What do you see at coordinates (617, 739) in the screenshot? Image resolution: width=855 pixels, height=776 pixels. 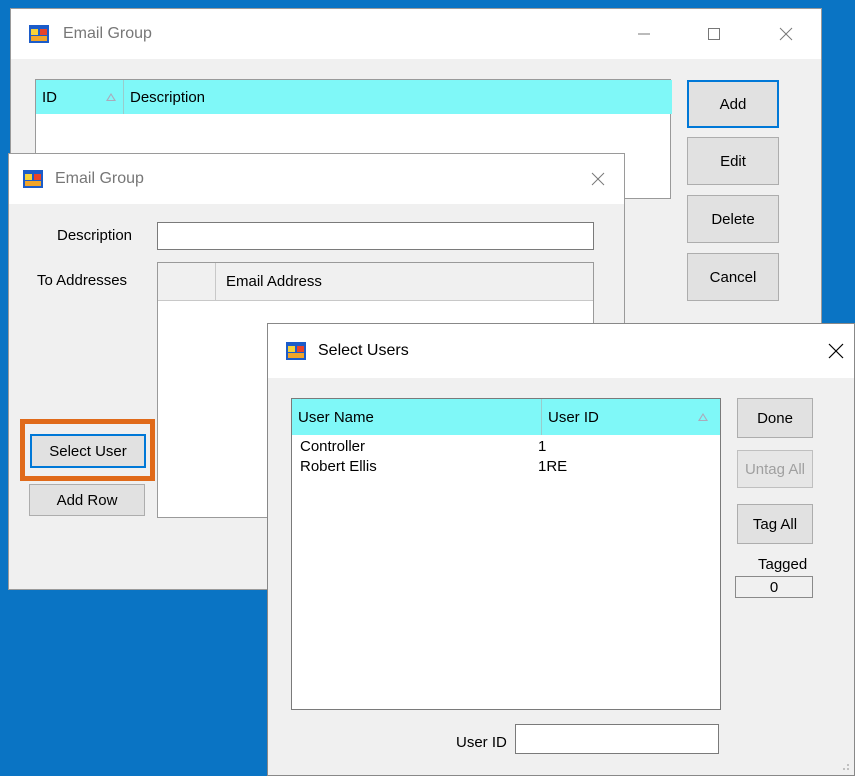 I see `user-id-input` at bounding box center [617, 739].